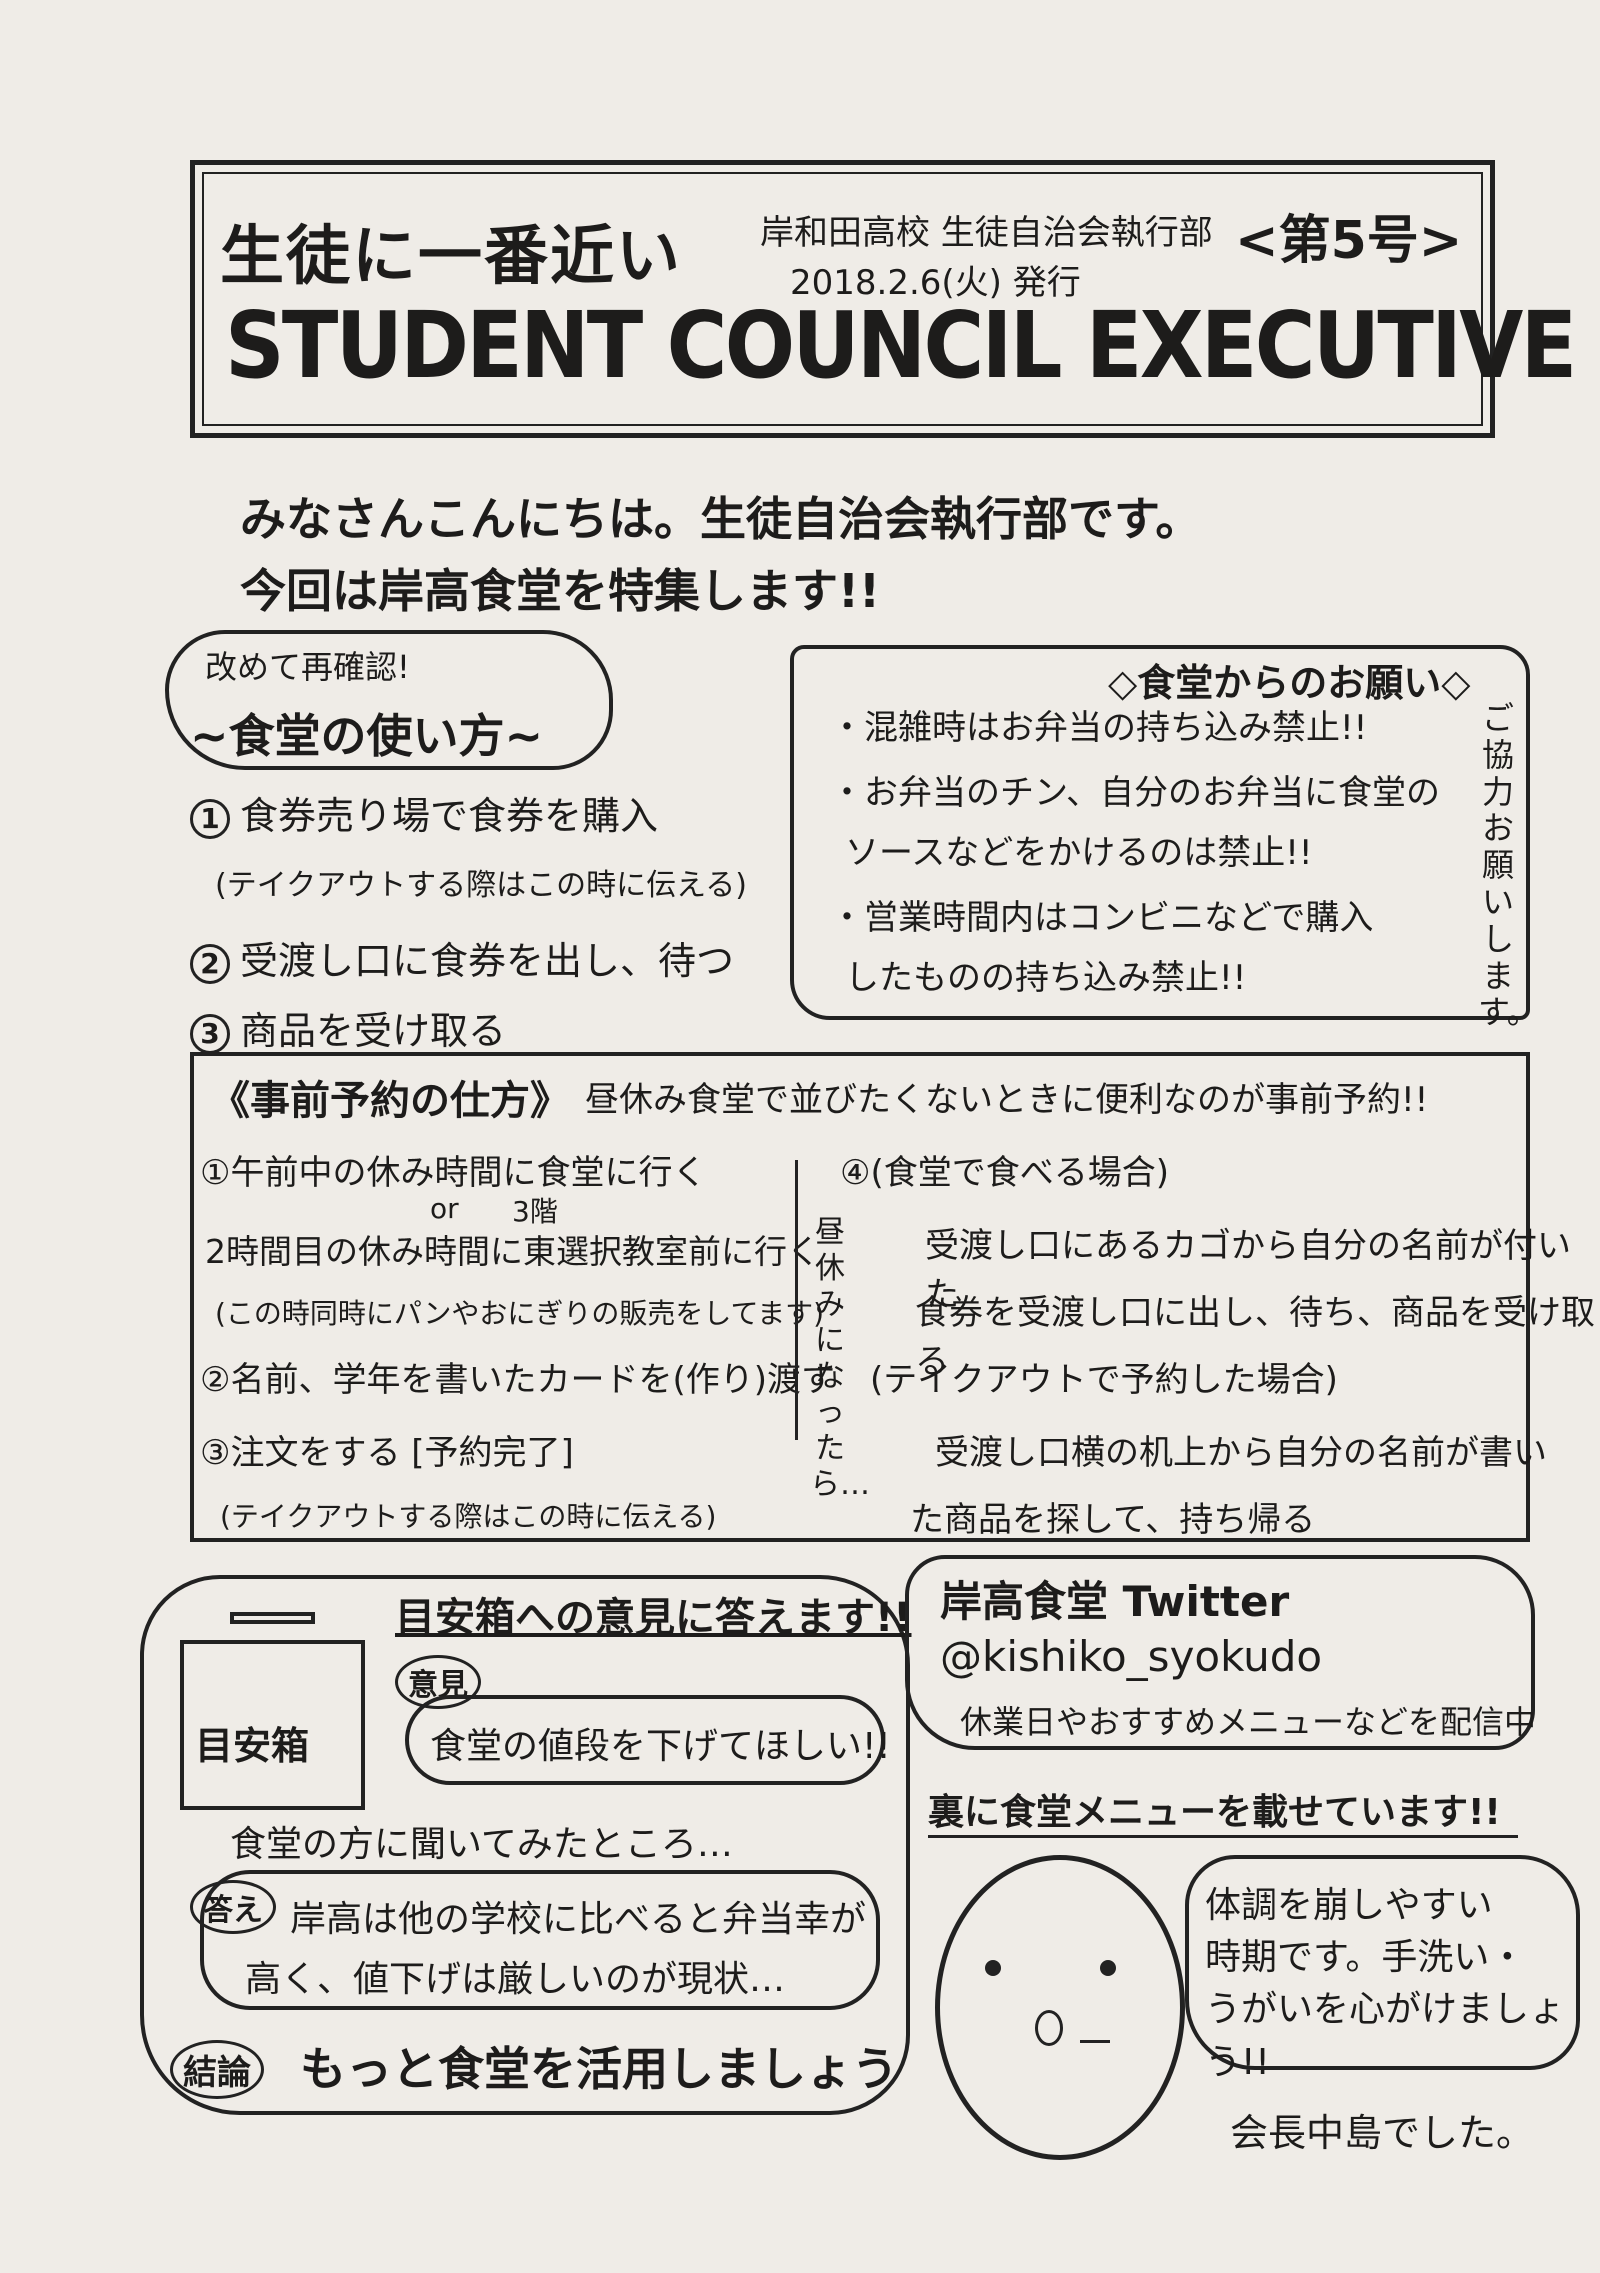 The image size is (1600, 2273). What do you see at coordinates (307, 667) in the screenshot?
I see `howto-subtitle: 改めて再確認!` at bounding box center [307, 667].